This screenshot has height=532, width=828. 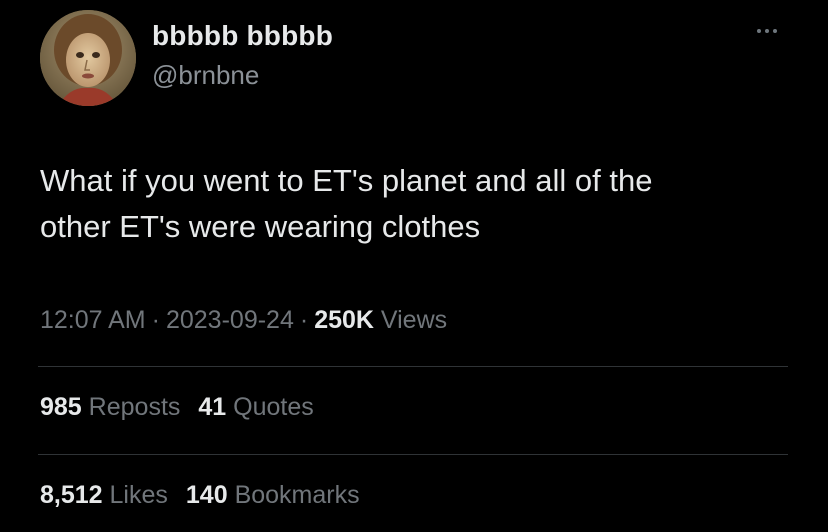 I want to click on painted-portrait-avatar-icon, so click(x=88, y=58).